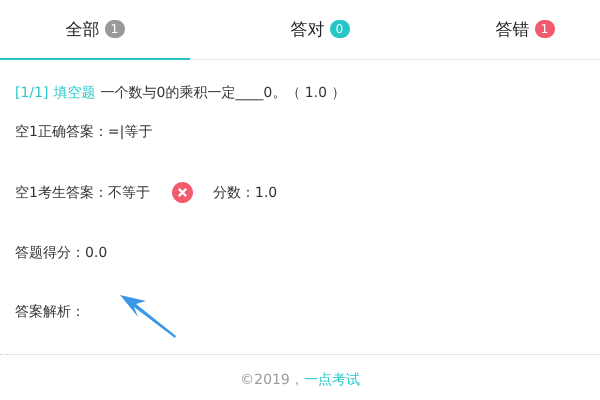 The height and width of the screenshot is (400, 600). What do you see at coordinates (95, 30) in the screenshot?
I see `tab: 全部 1` at bounding box center [95, 30].